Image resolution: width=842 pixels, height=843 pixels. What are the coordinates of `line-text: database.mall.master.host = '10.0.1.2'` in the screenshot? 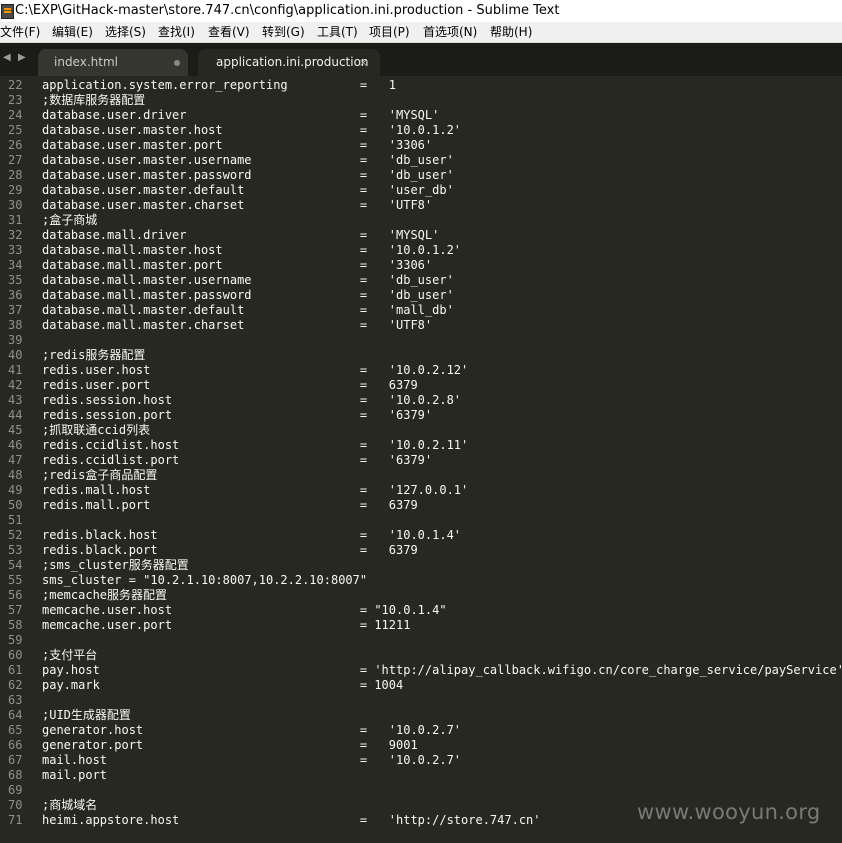 It's located at (251, 250).